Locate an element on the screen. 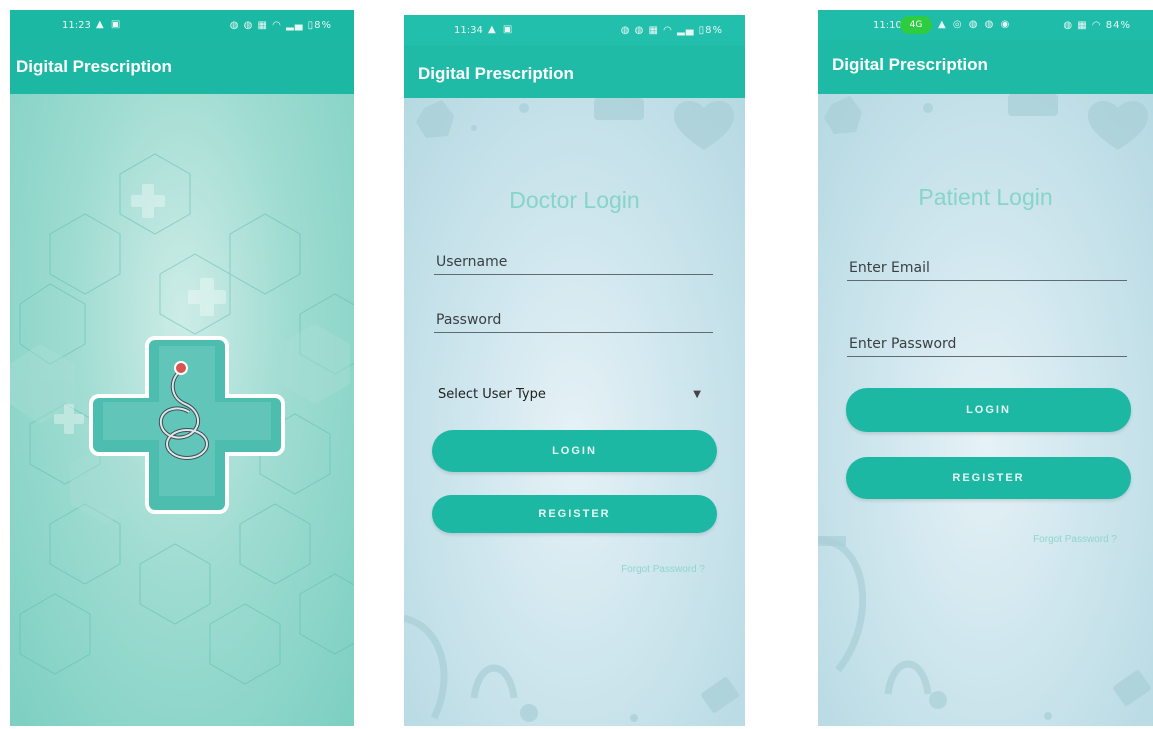 The height and width of the screenshot is (729, 1153). status-time: 11:34 is located at coordinates (468, 30).